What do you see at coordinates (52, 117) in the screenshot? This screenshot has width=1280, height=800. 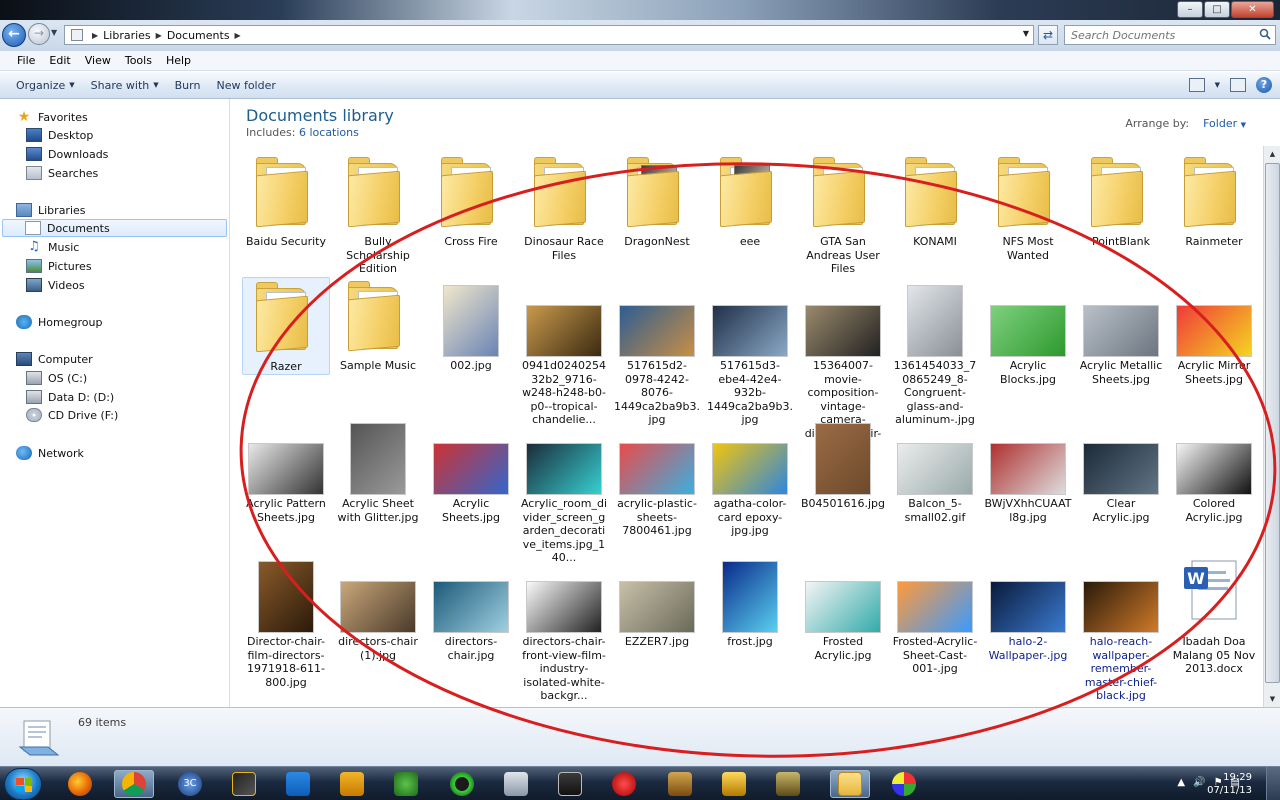 I see `nav-favorites: ★ Favorites` at bounding box center [52, 117].